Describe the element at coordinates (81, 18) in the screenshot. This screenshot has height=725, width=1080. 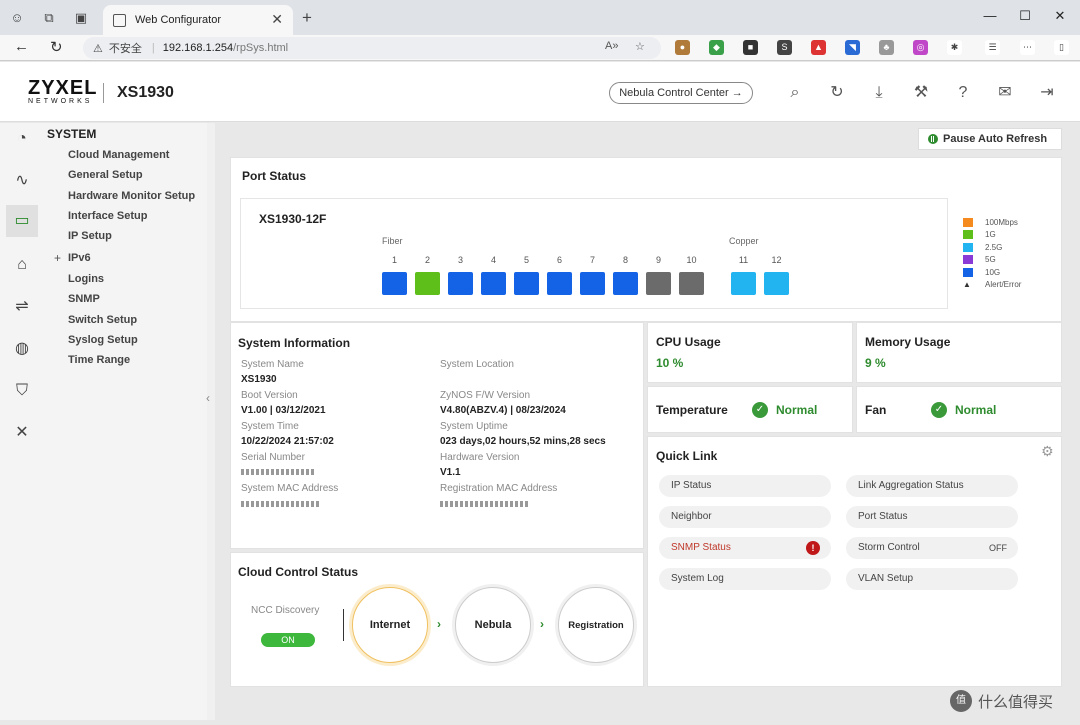
I see `tab-actions-icon: ▣` at that location.